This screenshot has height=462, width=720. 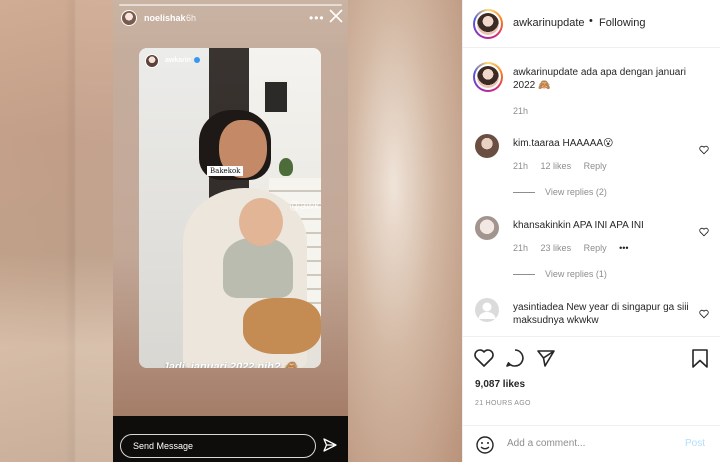 What do you see at coordinates (276, 97) in the screenshot?
I see `wall-picture` at bounding box center [276, 97].